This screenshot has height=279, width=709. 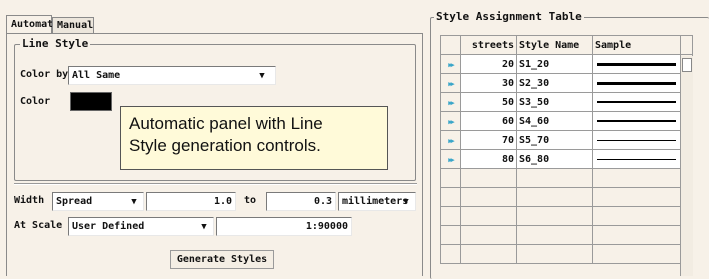 What do you see at coordinates (488, 45) in the screenshot?
I see `header-streets: streets` at bounding box center [488, 45].